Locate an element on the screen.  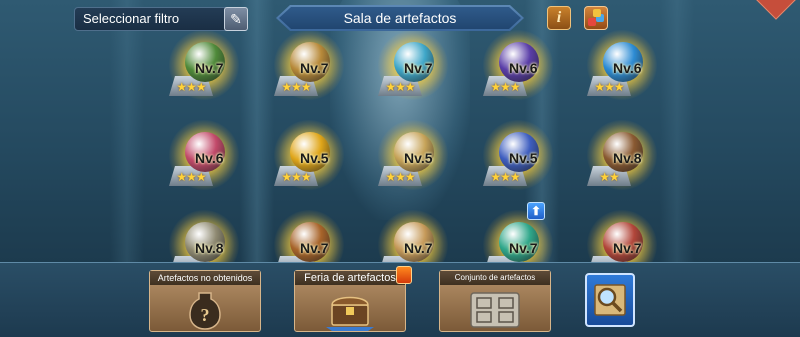
info-icon: i is located at coordinates (559, 18).